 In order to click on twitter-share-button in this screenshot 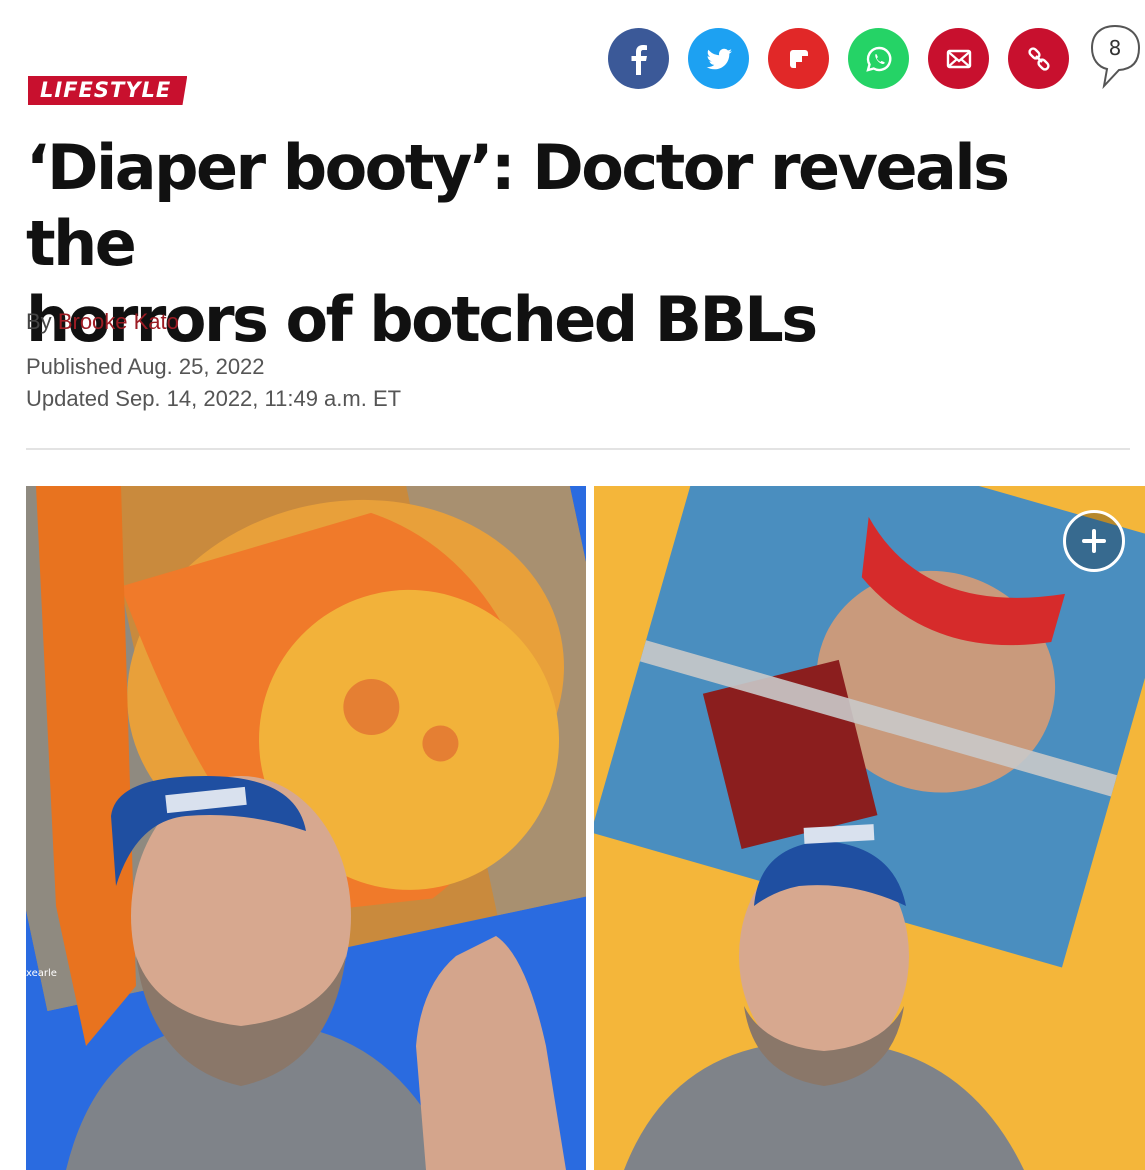, I will do `click(718, 58)`.